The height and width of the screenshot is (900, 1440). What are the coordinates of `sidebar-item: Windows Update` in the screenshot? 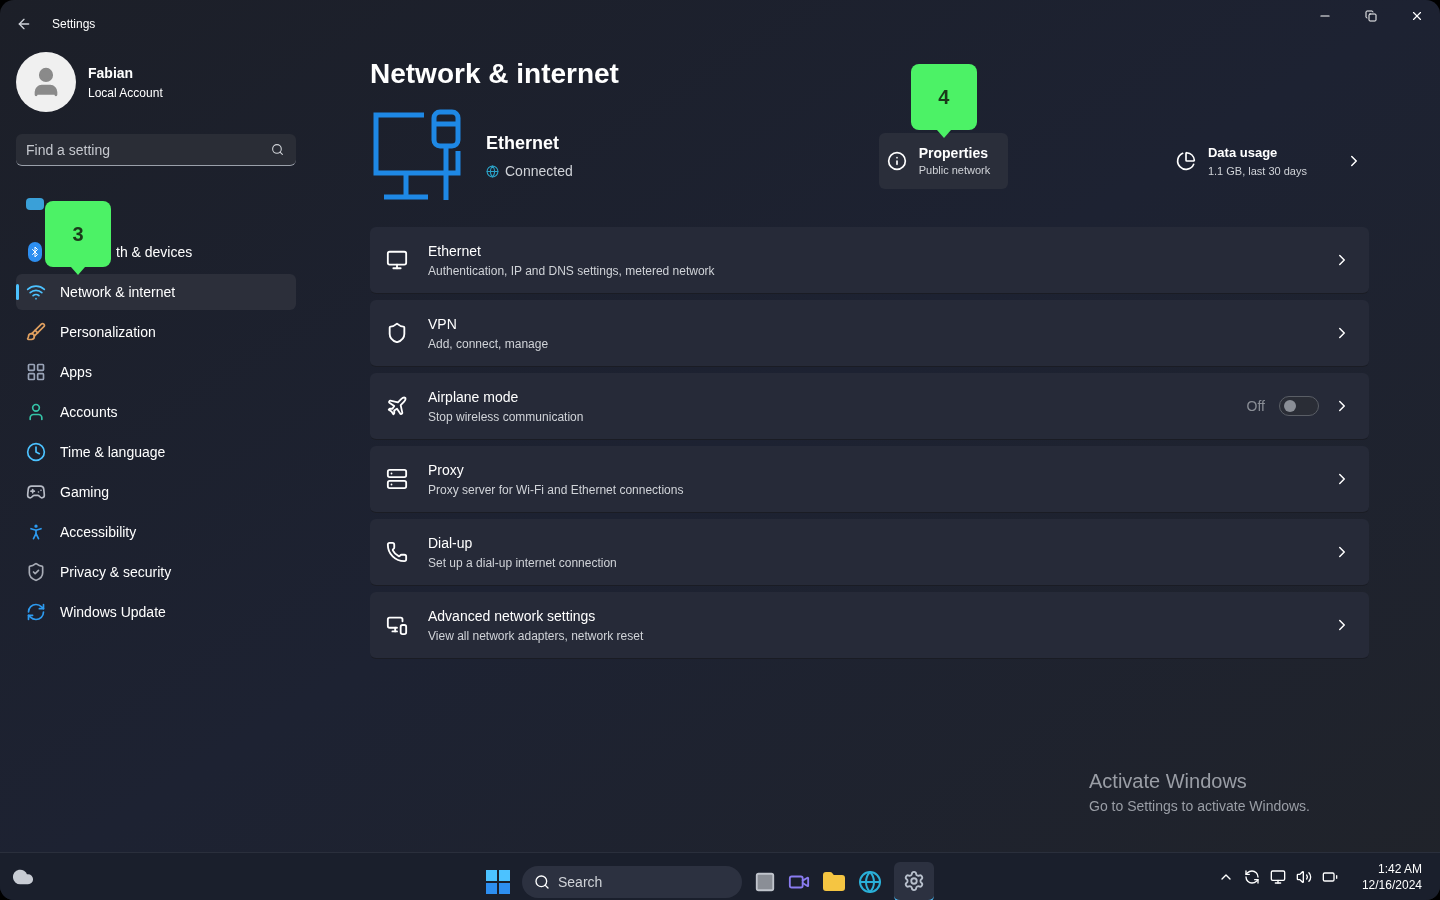 It's located at (156, 612).